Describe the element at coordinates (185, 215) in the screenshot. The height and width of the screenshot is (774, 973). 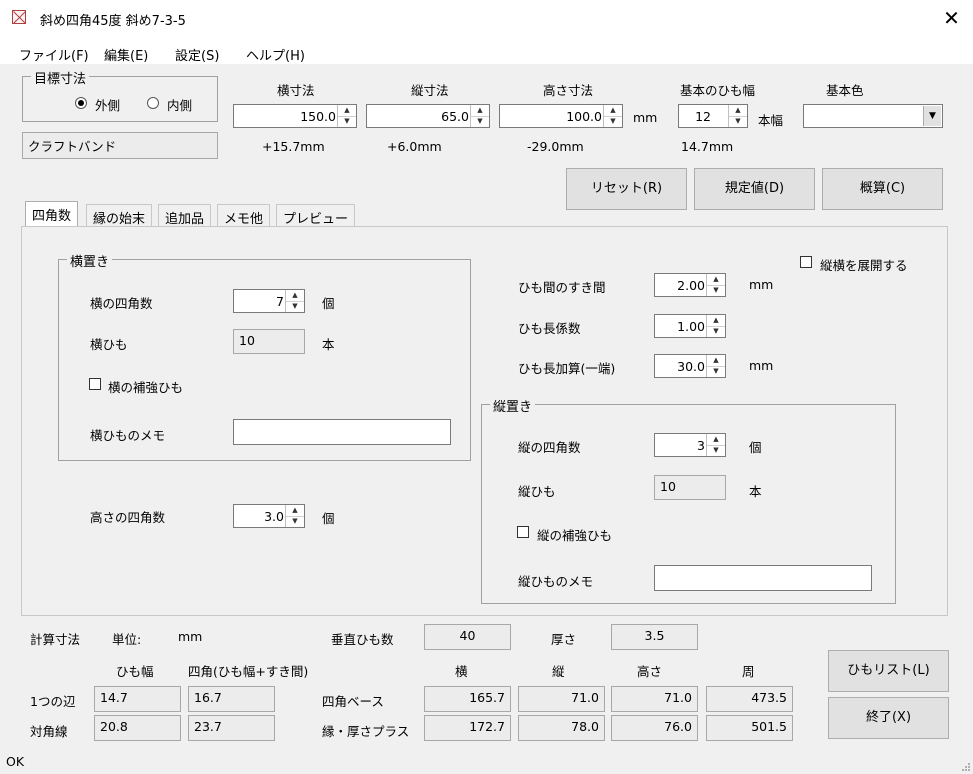
I see `tab-additions: 追加品` at that location.